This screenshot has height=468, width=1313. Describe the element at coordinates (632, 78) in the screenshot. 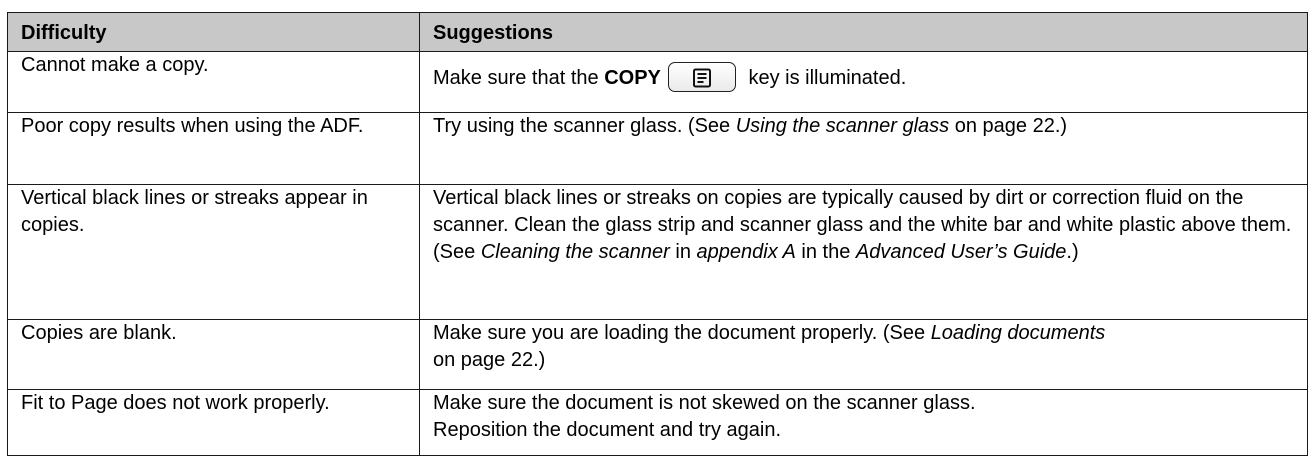

I see `copy-key-label: COPY` at that location.